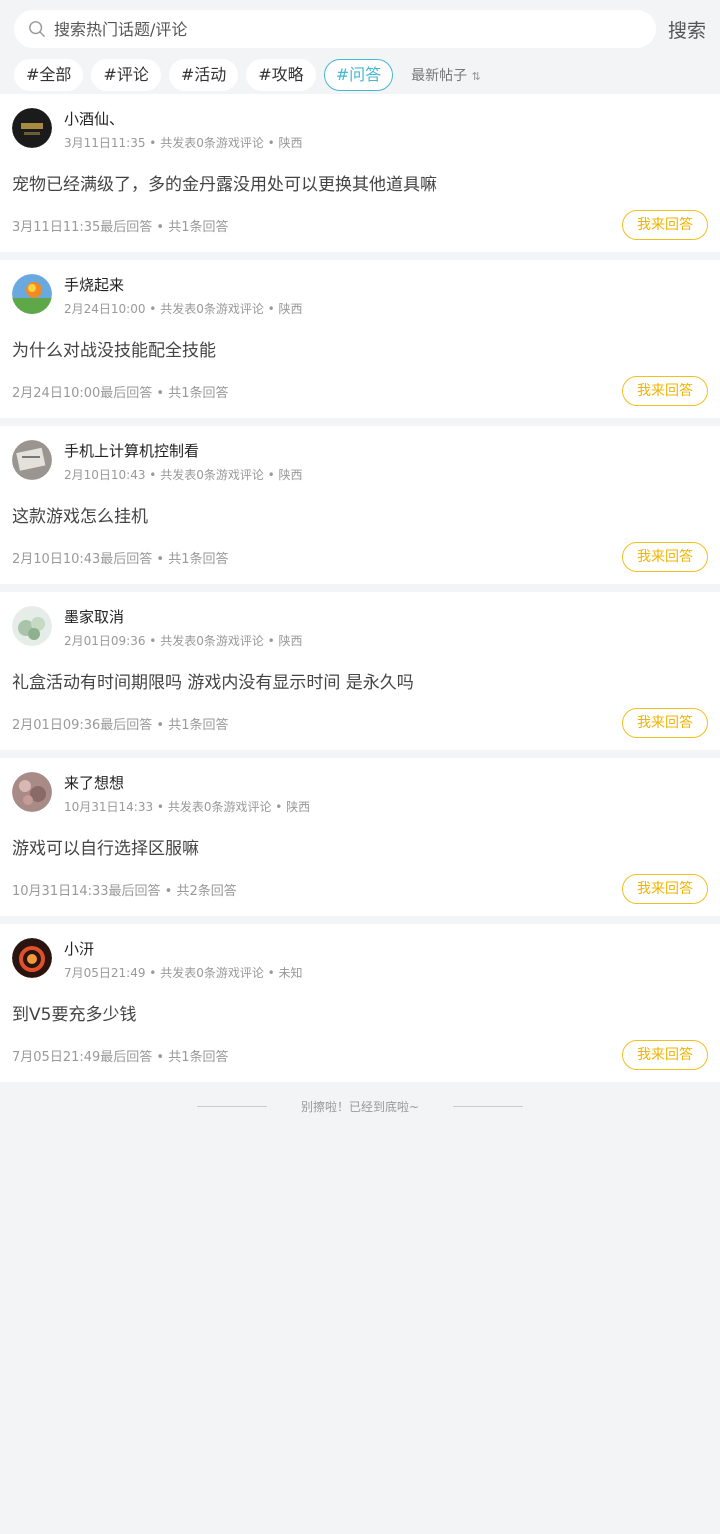 The height and width of the screenshot is (1534, 720). I want to click on question-text: 游戏可以自行选择区服嘛, so click(360, 849).